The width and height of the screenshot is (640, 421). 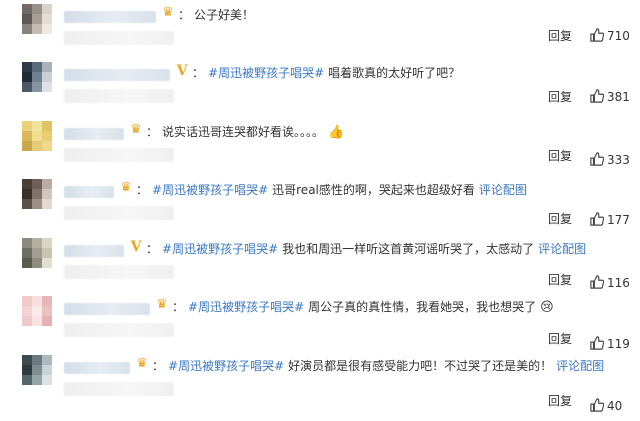 I want to click on comment-text-line: ： #周迅被野孩子唱哭# 迅哥real感性的啊，哭起来也超级好看 评论配图, so click(x=331, y=190).